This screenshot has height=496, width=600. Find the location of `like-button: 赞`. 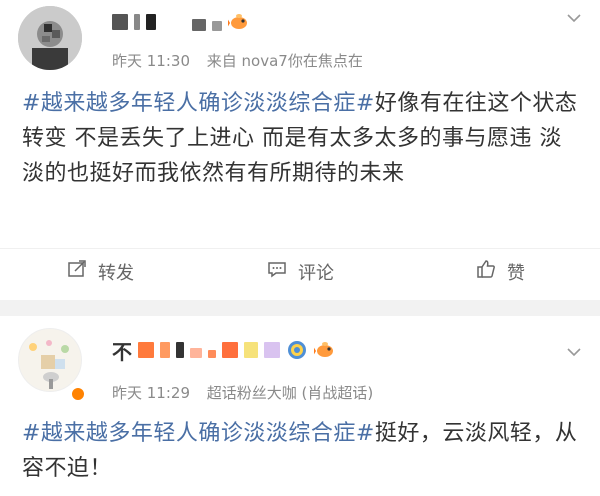

like-button: 赞 is located at coordinates (500, 271).